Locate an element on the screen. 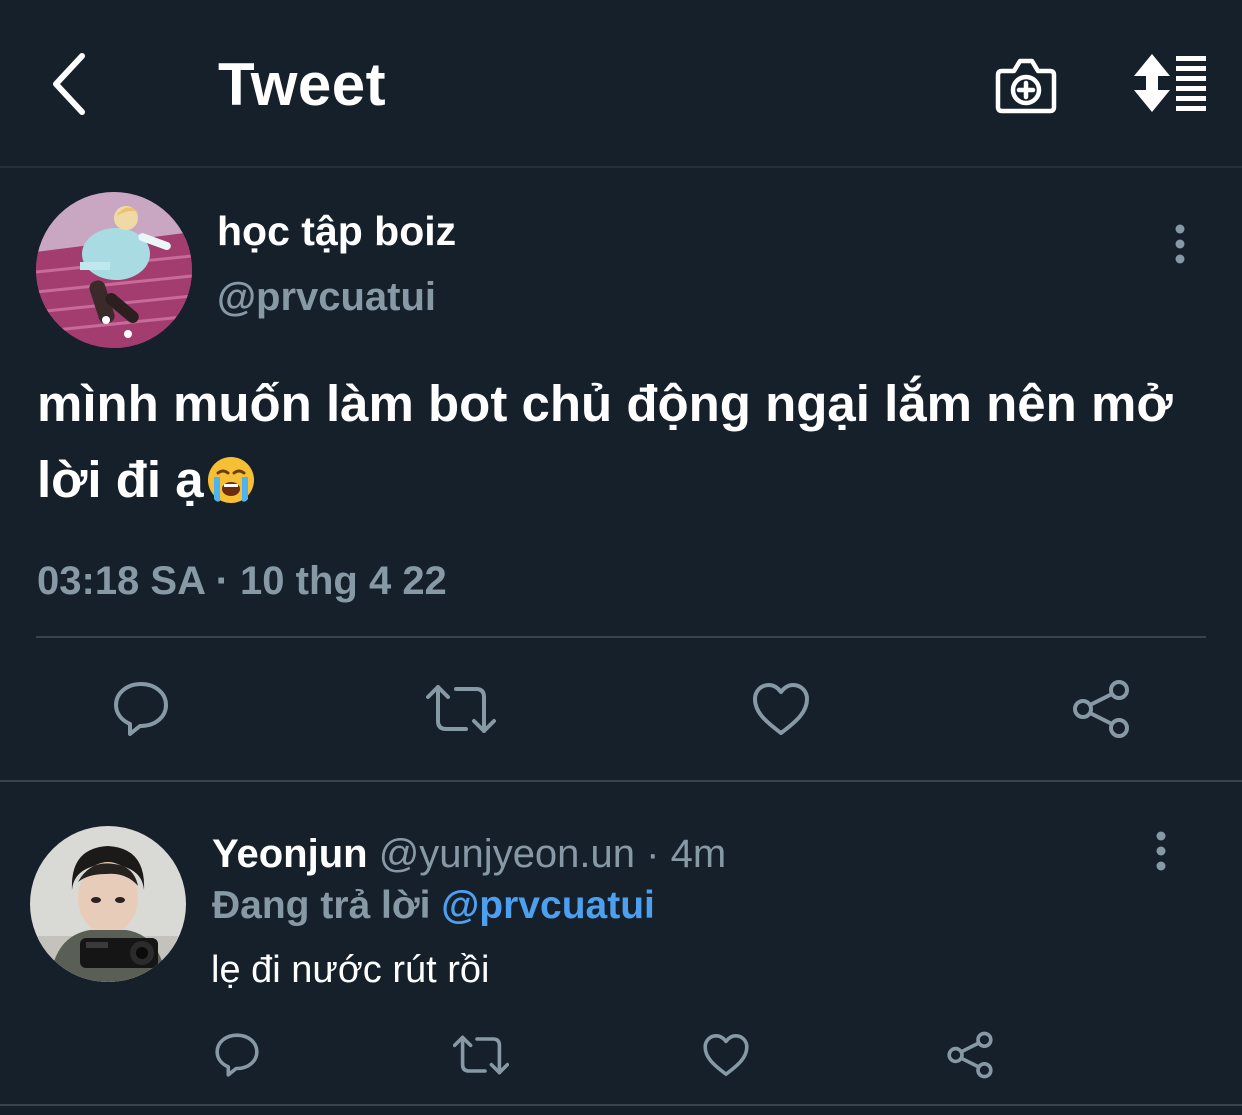 This screenshot has width=1242, height=1115. sort-icon is located at coordinates (1170, 83).